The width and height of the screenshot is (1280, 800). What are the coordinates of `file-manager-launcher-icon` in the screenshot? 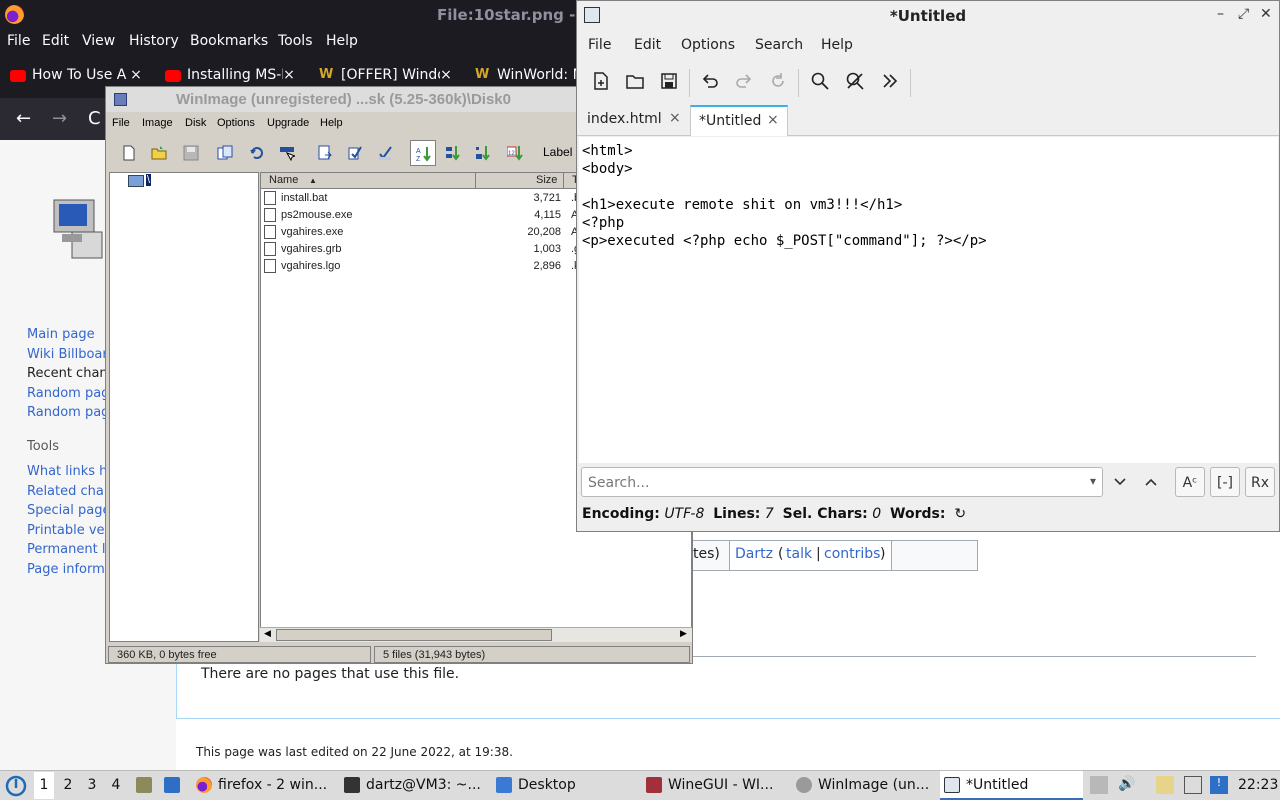 It's located at (144, 785).